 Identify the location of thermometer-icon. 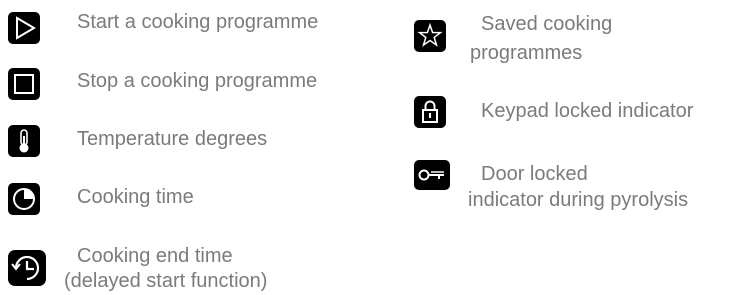
(24, 141).